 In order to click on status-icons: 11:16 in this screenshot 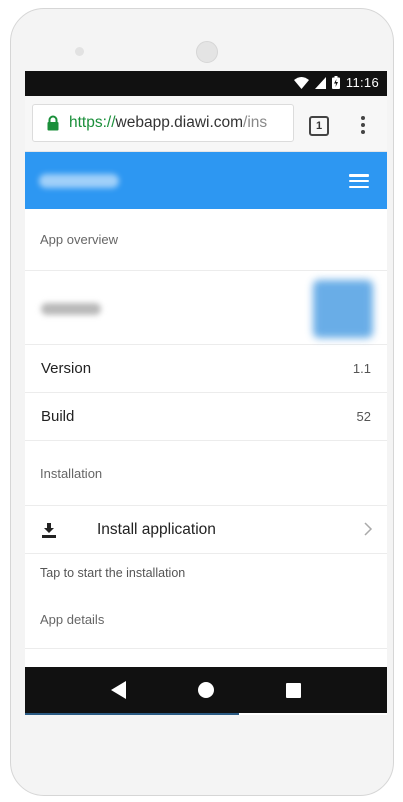, I will do `click(336, 82)`.